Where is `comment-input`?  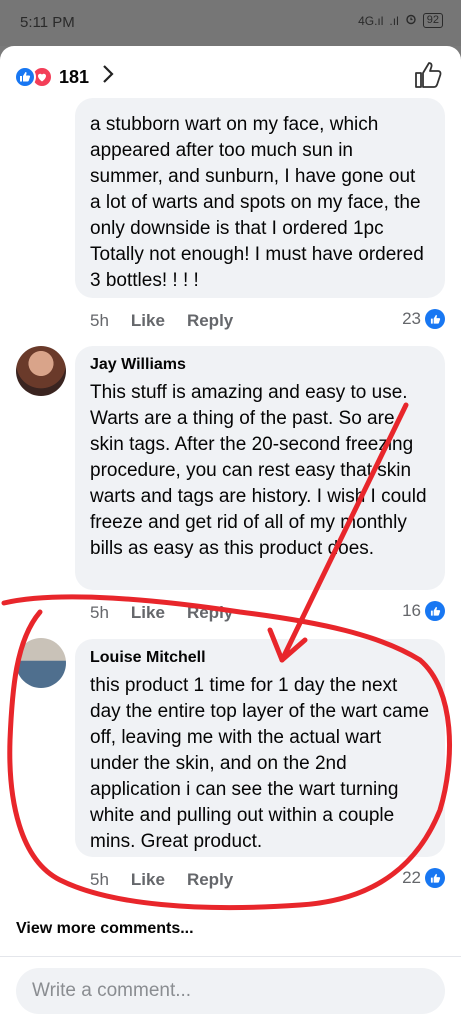
comment-input is located at coordinates (230, 991).